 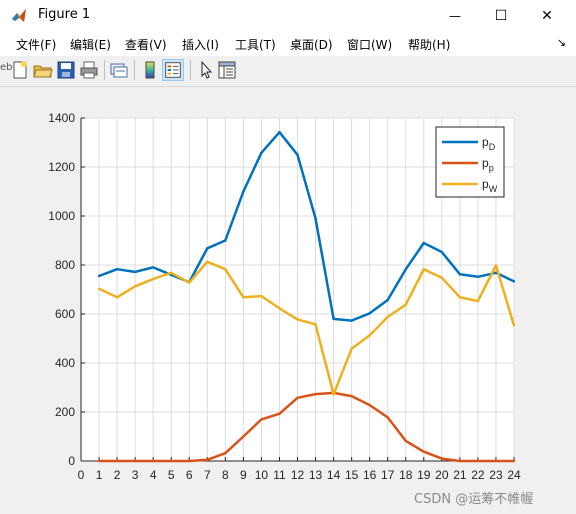 I want to click on print-icon, so click(x=89, y=70).